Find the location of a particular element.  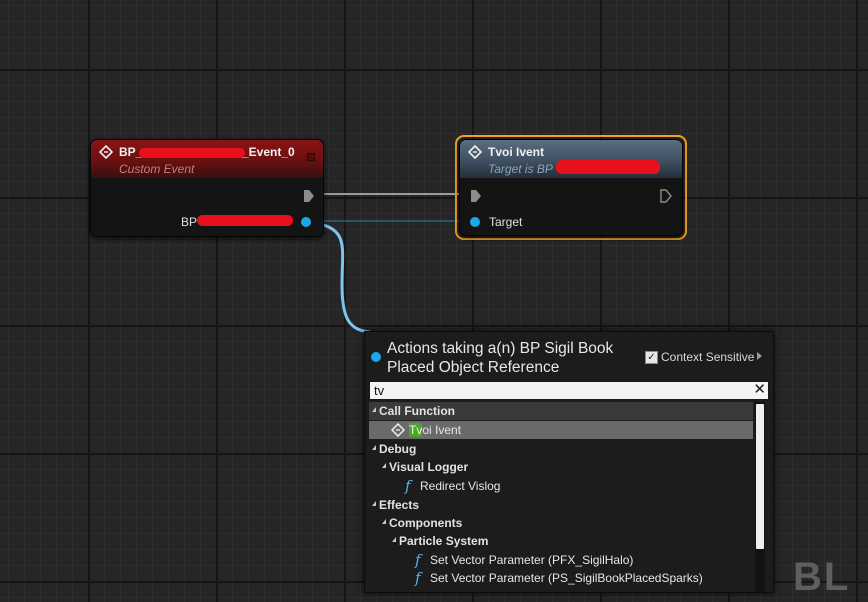

tree-item-label: Particle System is located at coordinates (444, 541).